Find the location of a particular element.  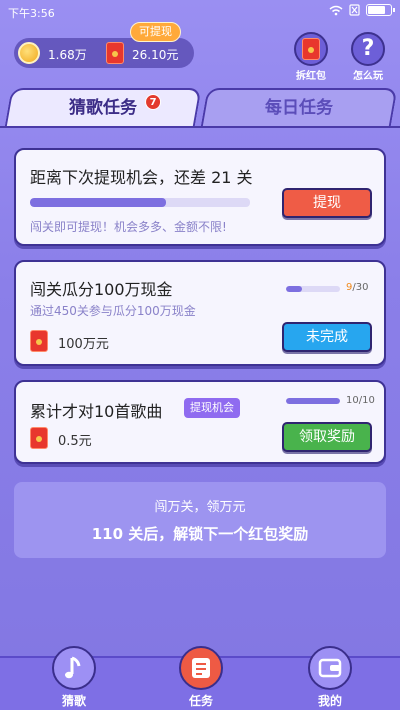

question-icon: ? is located at coordinates (368, 48).